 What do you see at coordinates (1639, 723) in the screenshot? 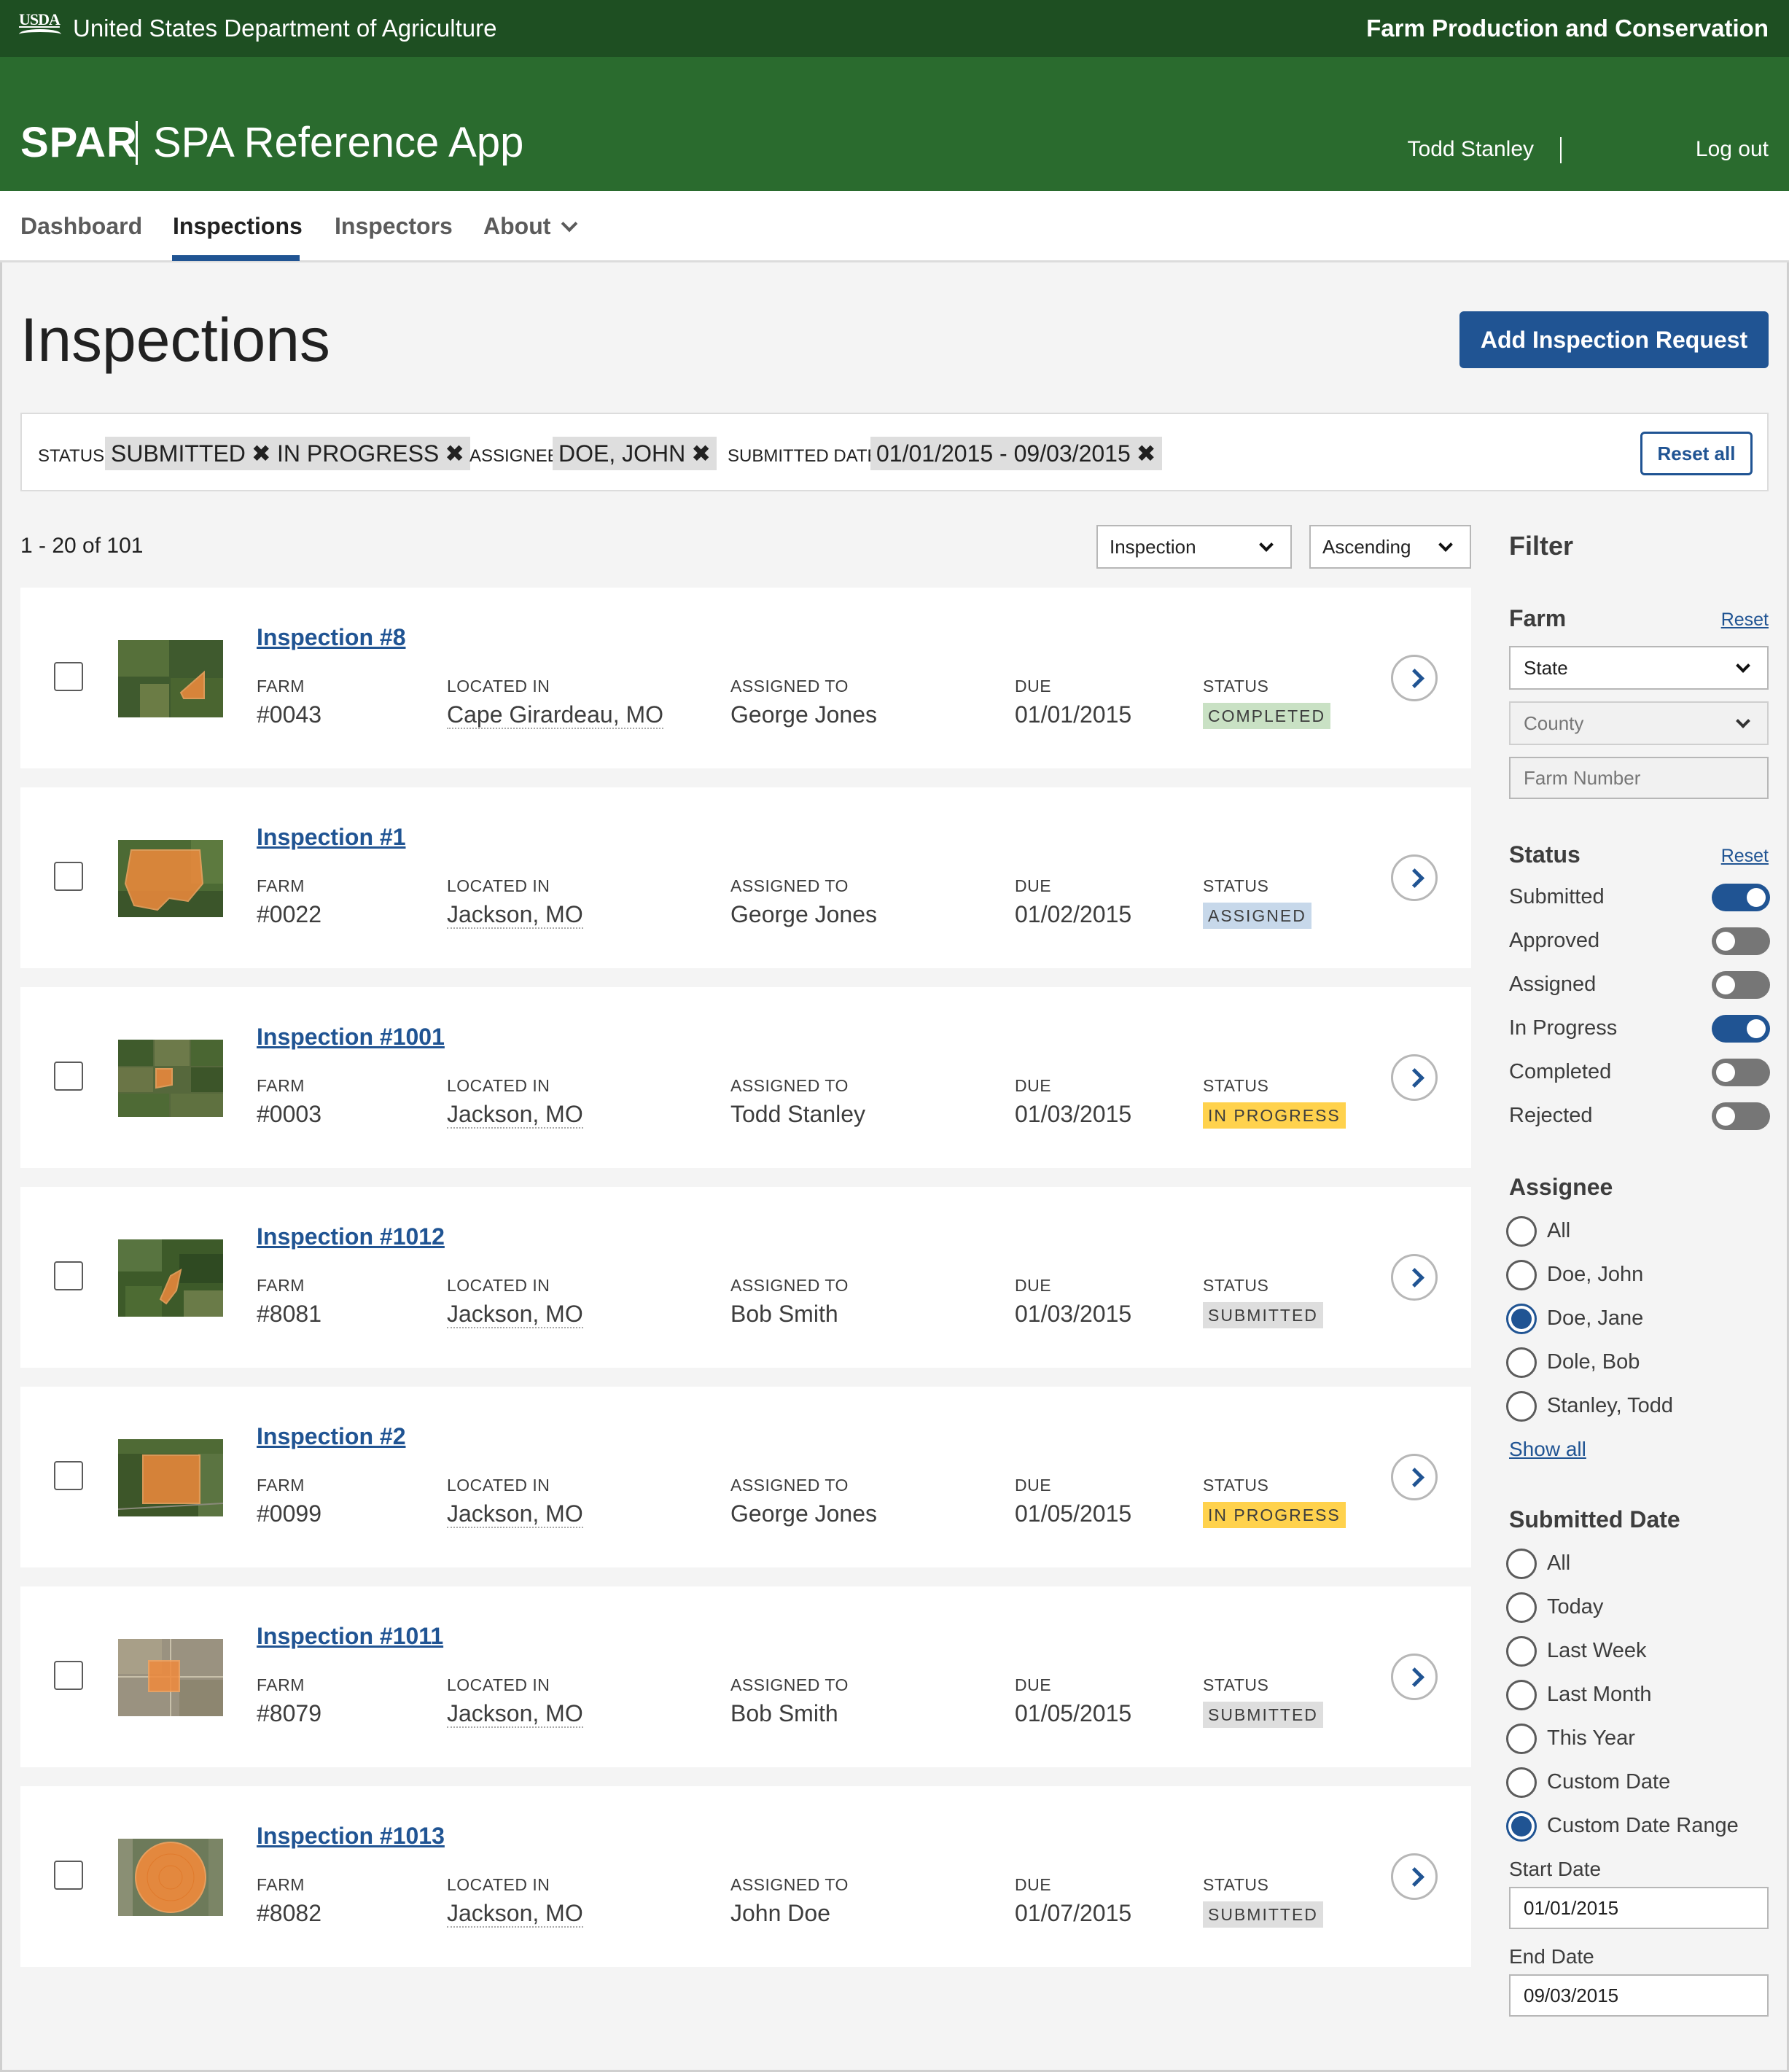
I see `county-select: County` at bounding box center [1639, 723].